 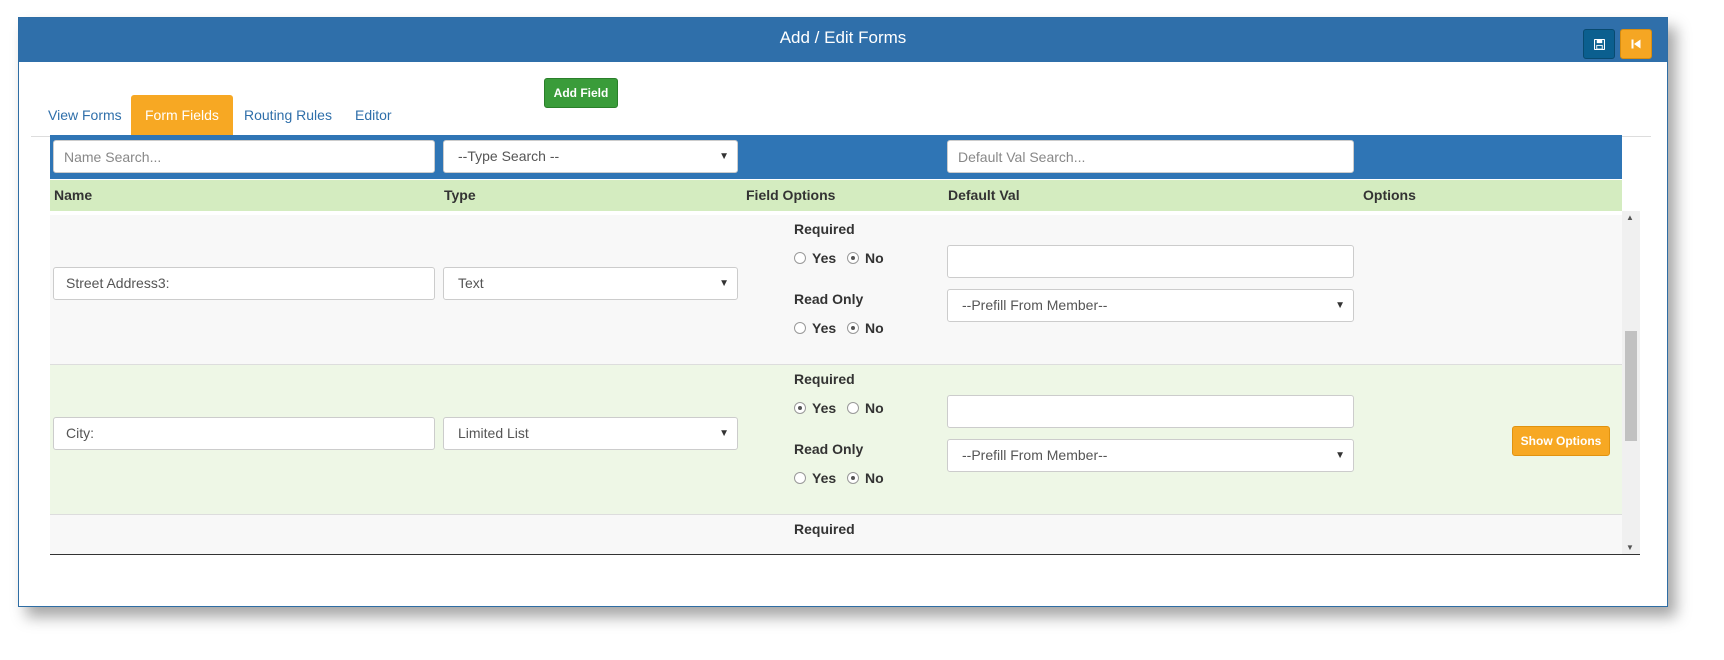 I want to click on column-header-field-options: Field Options, so click(x=791, y=195).